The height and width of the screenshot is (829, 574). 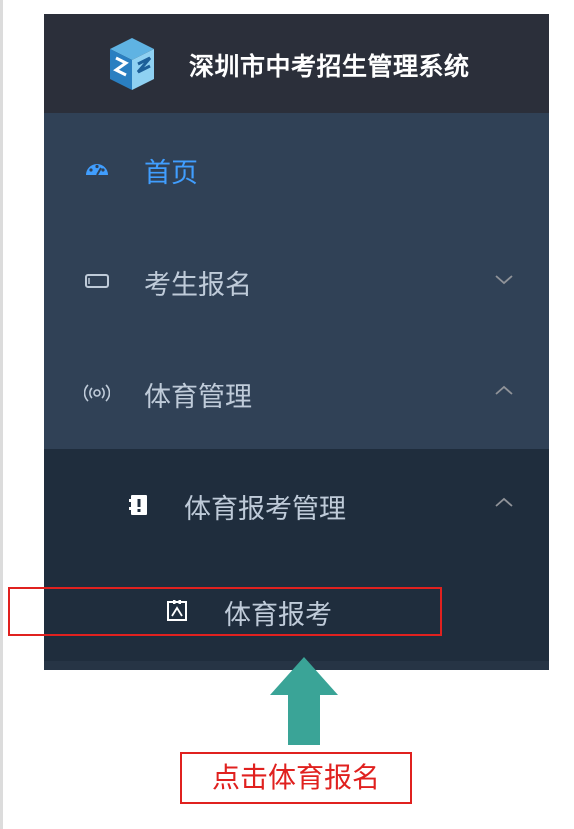 What do you see at coordinates (504, 280) in the screenshot?
I see `chevron-down-icon` at bounding box center [504, 280].